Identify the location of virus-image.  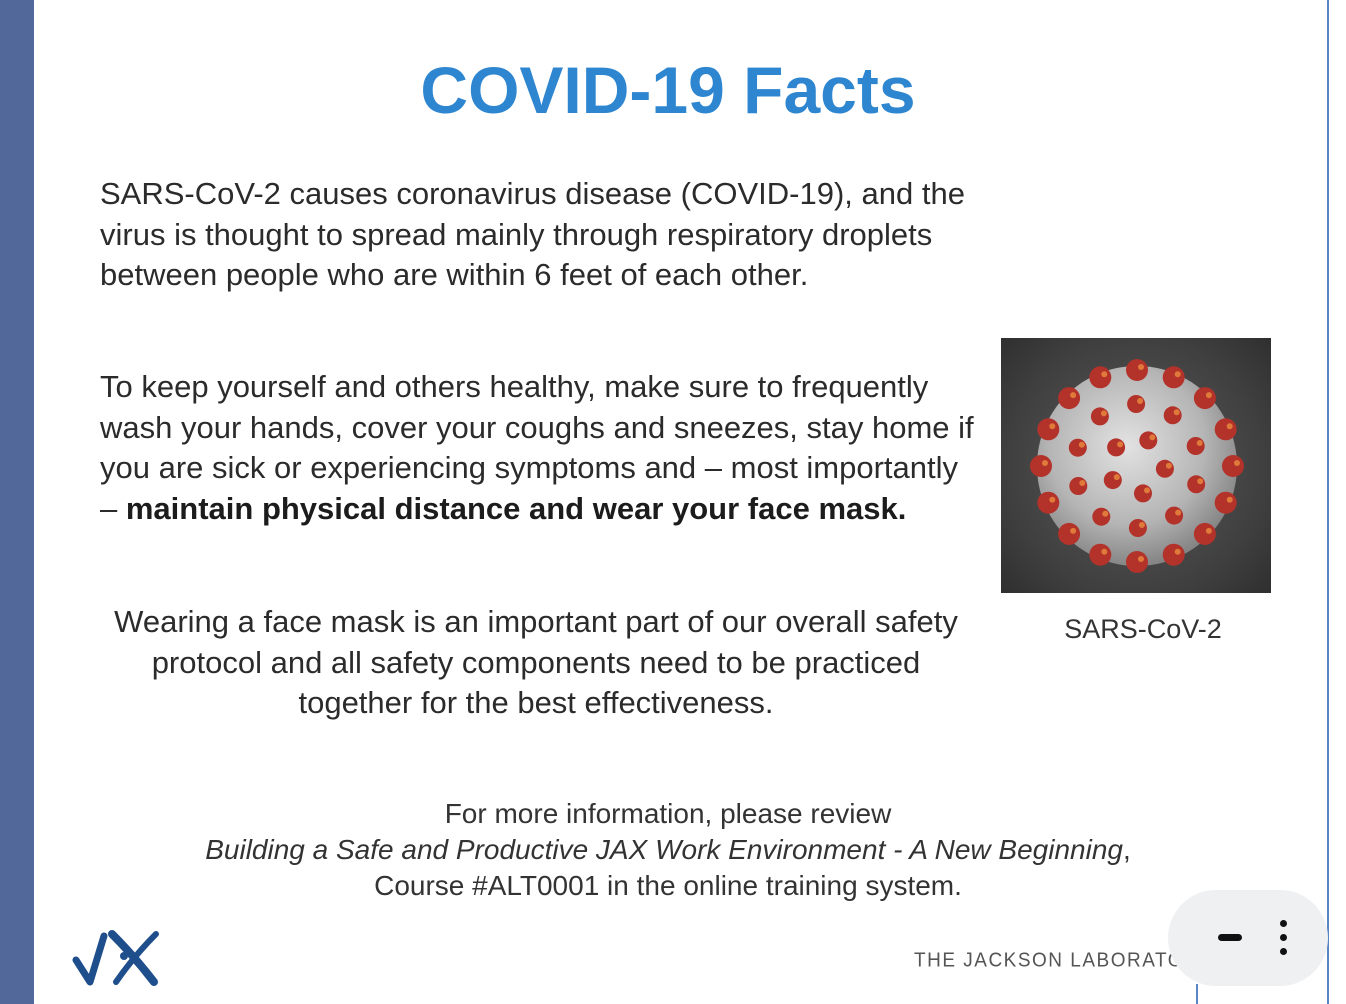
(1136, 465).